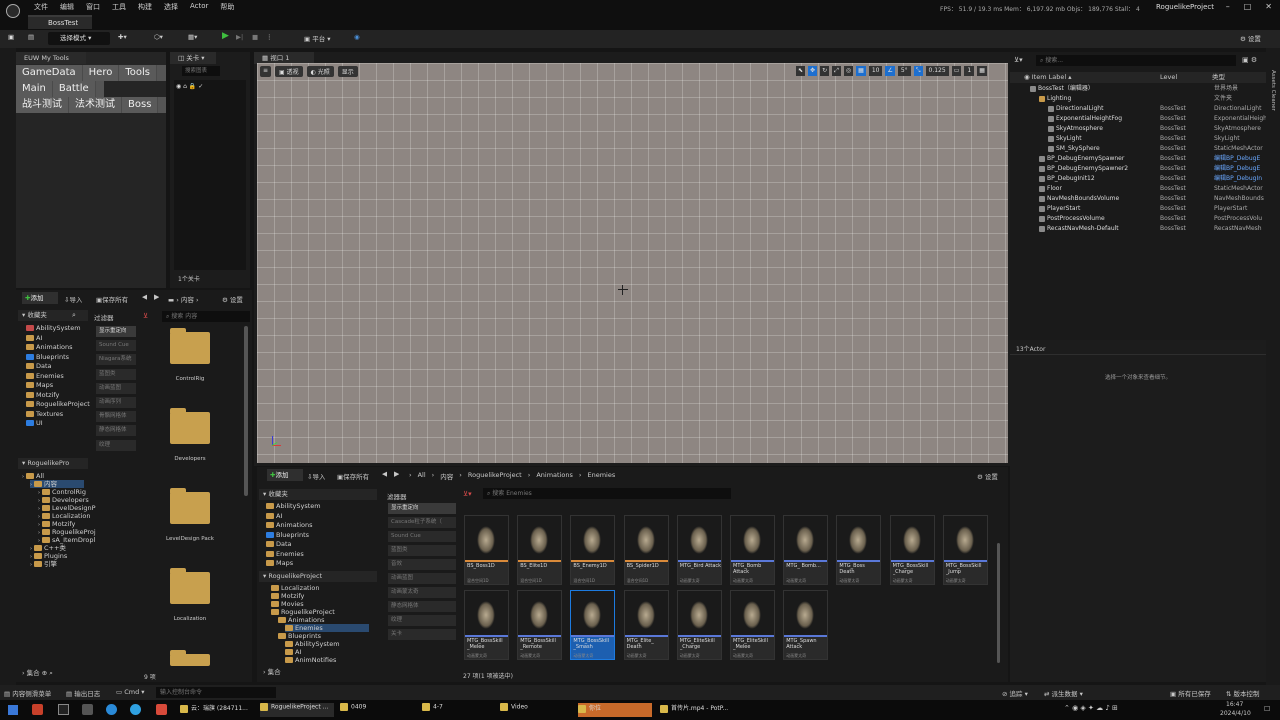 Image resolution: width=1280 pixels, height=720 pixels. What do you see at coordinates (40, 298) in the screenshot?
I see `add-button: ✚添加` at bounding box center [40, 298].